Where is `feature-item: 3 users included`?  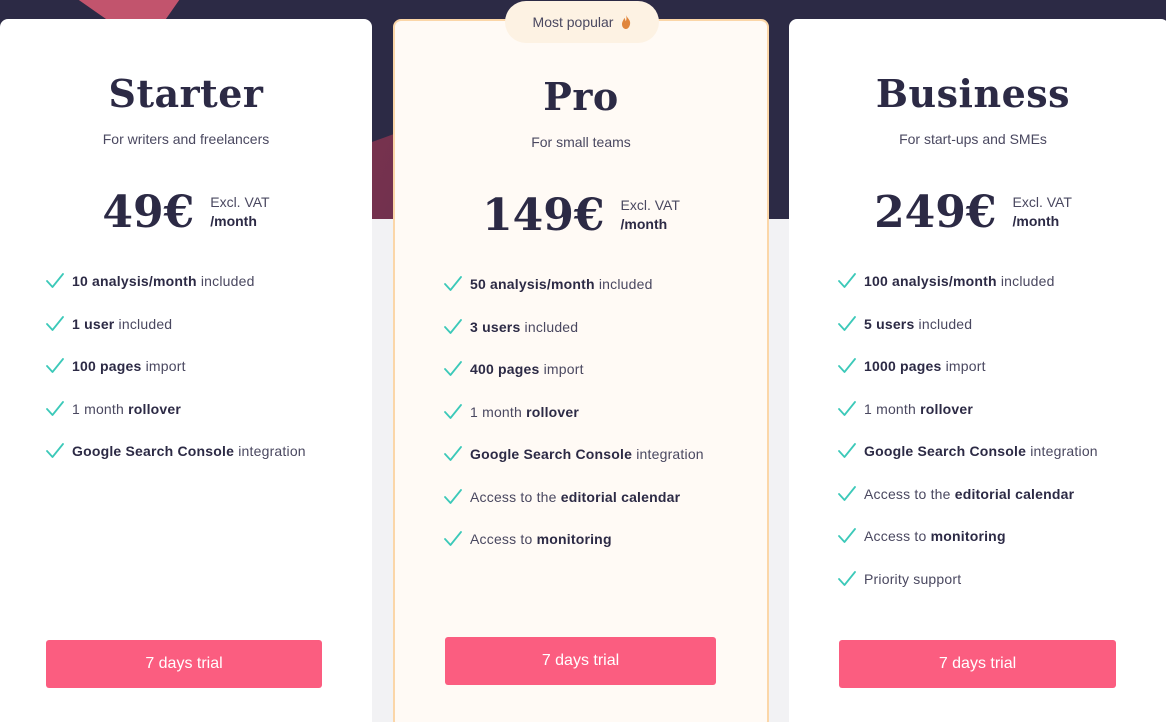
feature-item: 3 users included is located at coordinates (574, 340).